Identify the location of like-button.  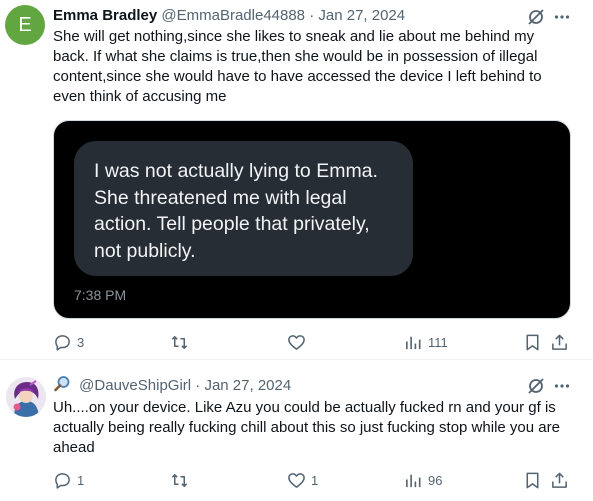
(299, 342).